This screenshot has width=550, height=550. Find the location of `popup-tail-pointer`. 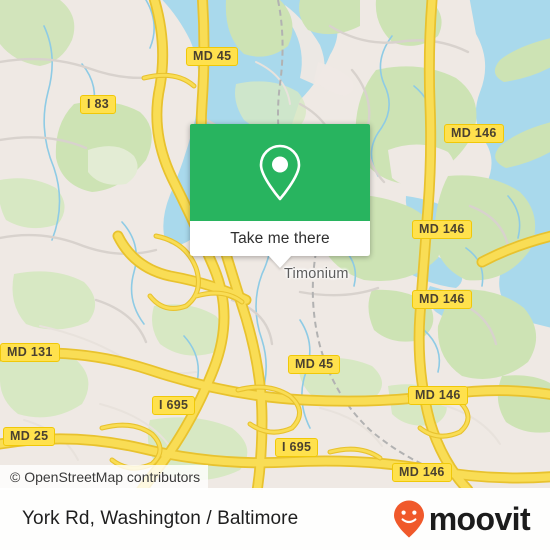

popup-tail-pointer is located at coordinates (280, 261).